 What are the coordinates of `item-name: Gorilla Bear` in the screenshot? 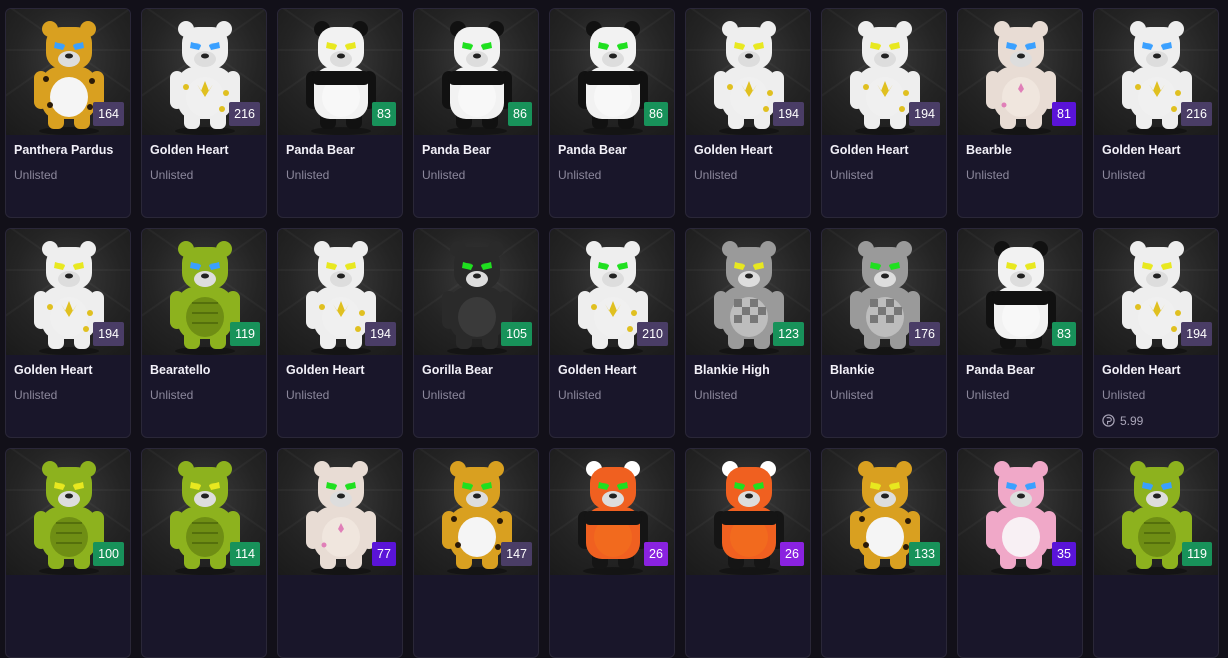 It's located at (457, 370).